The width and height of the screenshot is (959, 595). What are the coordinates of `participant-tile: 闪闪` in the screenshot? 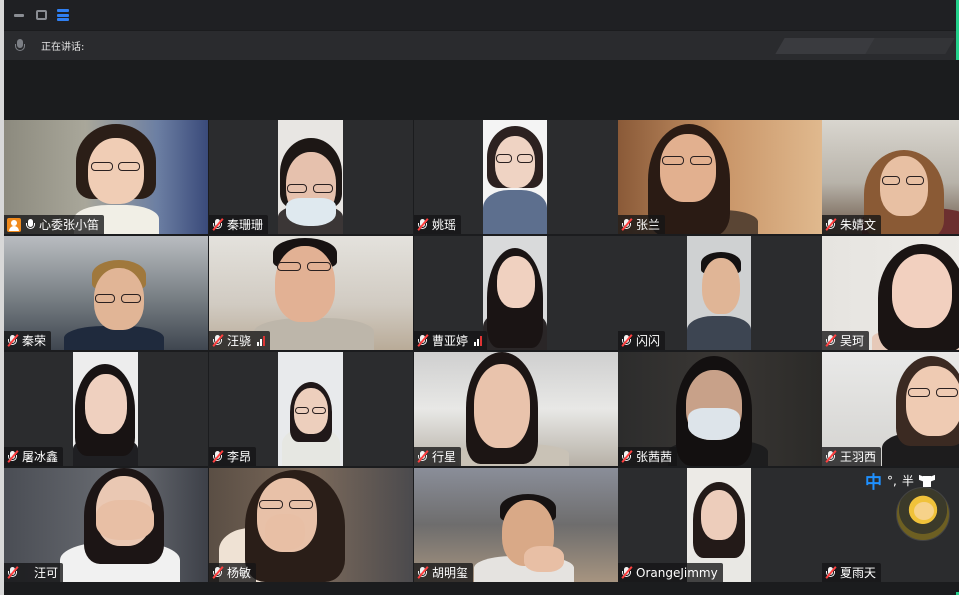 It's located at (720, 293).